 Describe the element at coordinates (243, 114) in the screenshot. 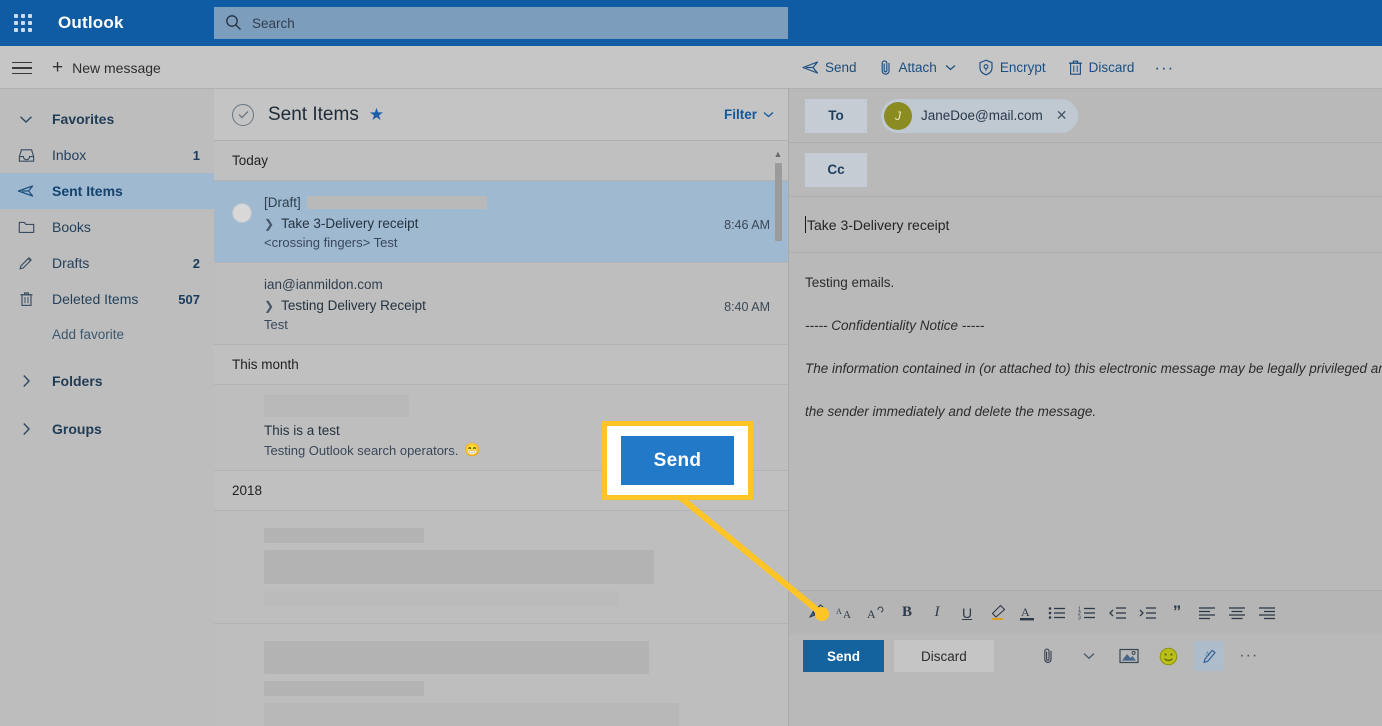

I see `circle-check-icon` at that location.